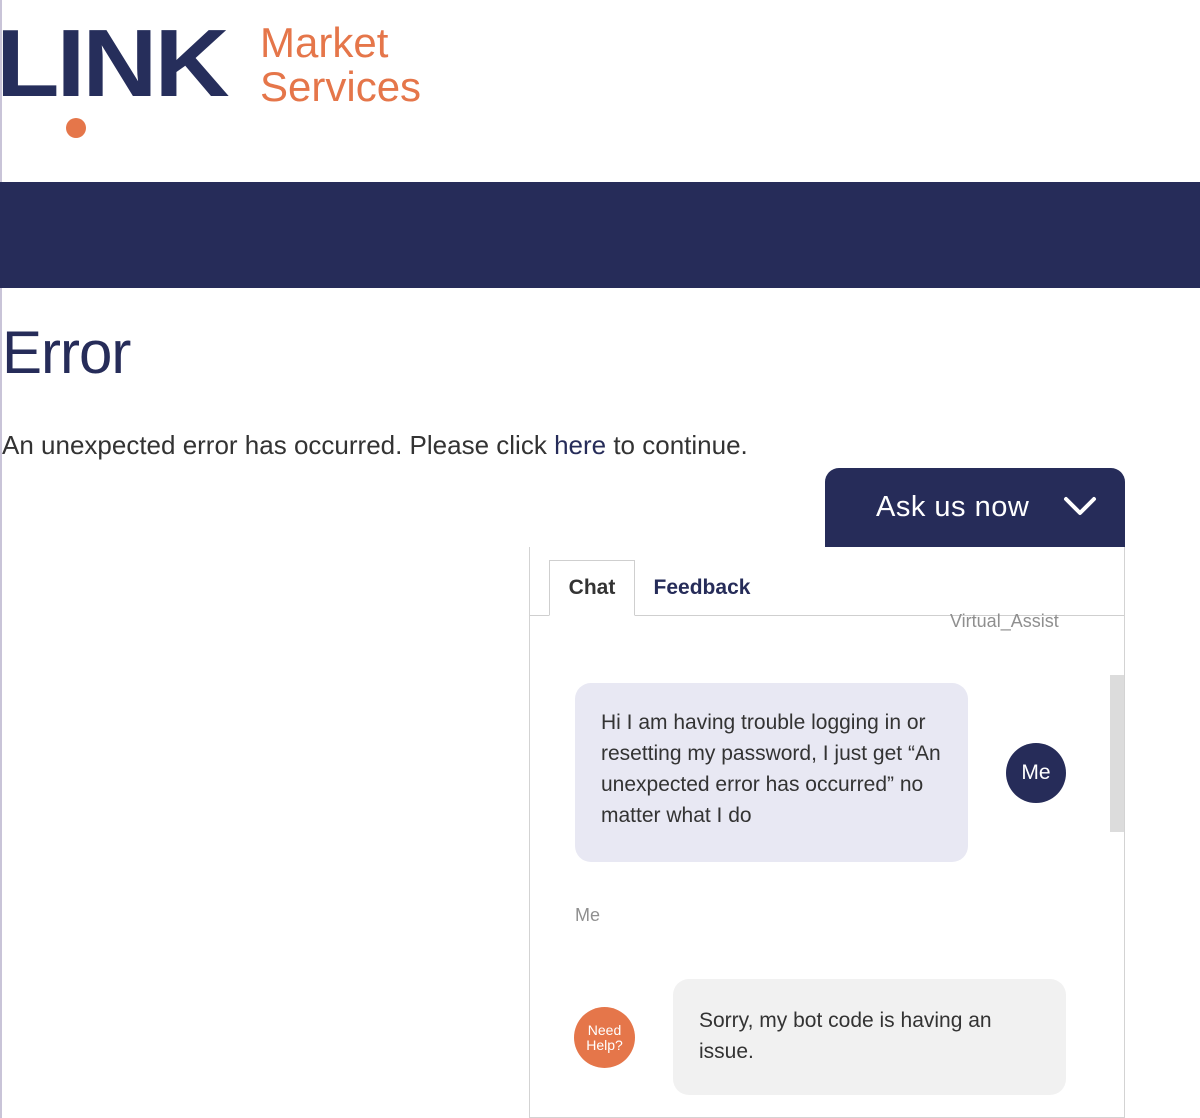 Image resolution: width=1200 pixels, height=1118 pixels. Describe the element at coordinates (580, 445) in the screenshot. I see `continue-link: here` at that location.